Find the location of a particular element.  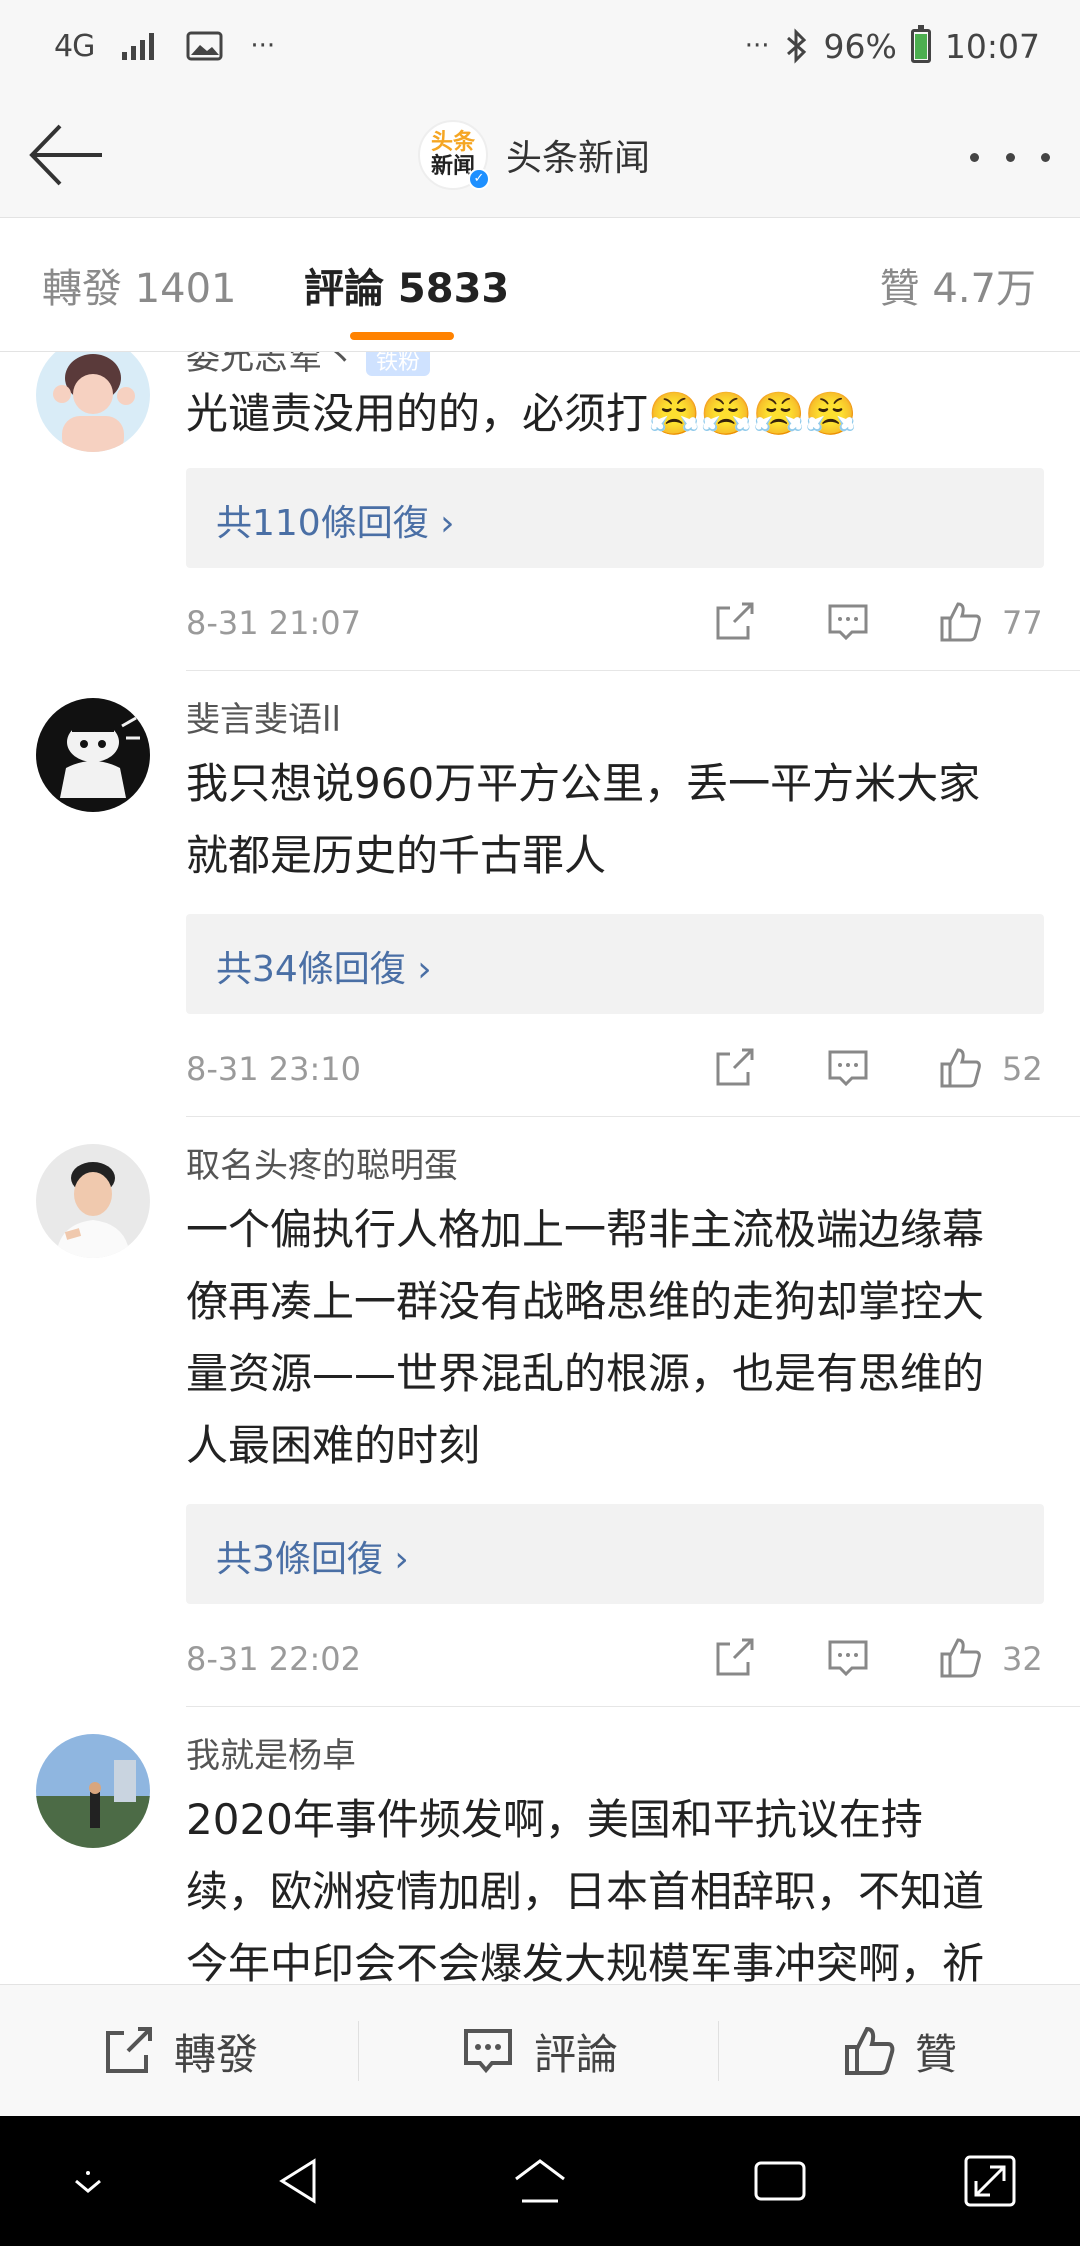

back-button is located at coordinates (66, 155).